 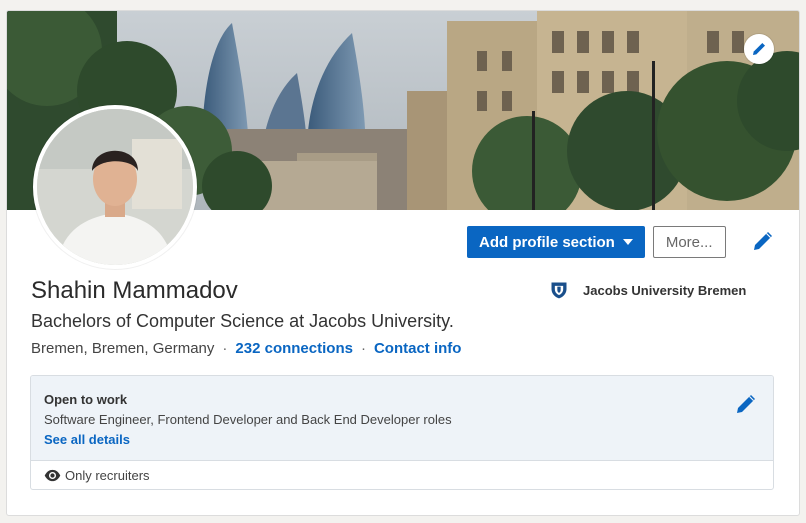 I want to click on shield-icon, so click(x=559, y=290).